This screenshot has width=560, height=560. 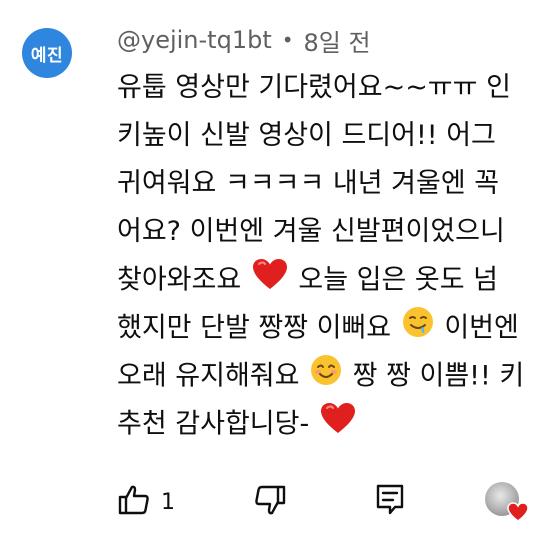 What do you see at coordinates (134, 502) in the screenshot?
I see `thumbs-up-icon` at bounding box center [134, 502].